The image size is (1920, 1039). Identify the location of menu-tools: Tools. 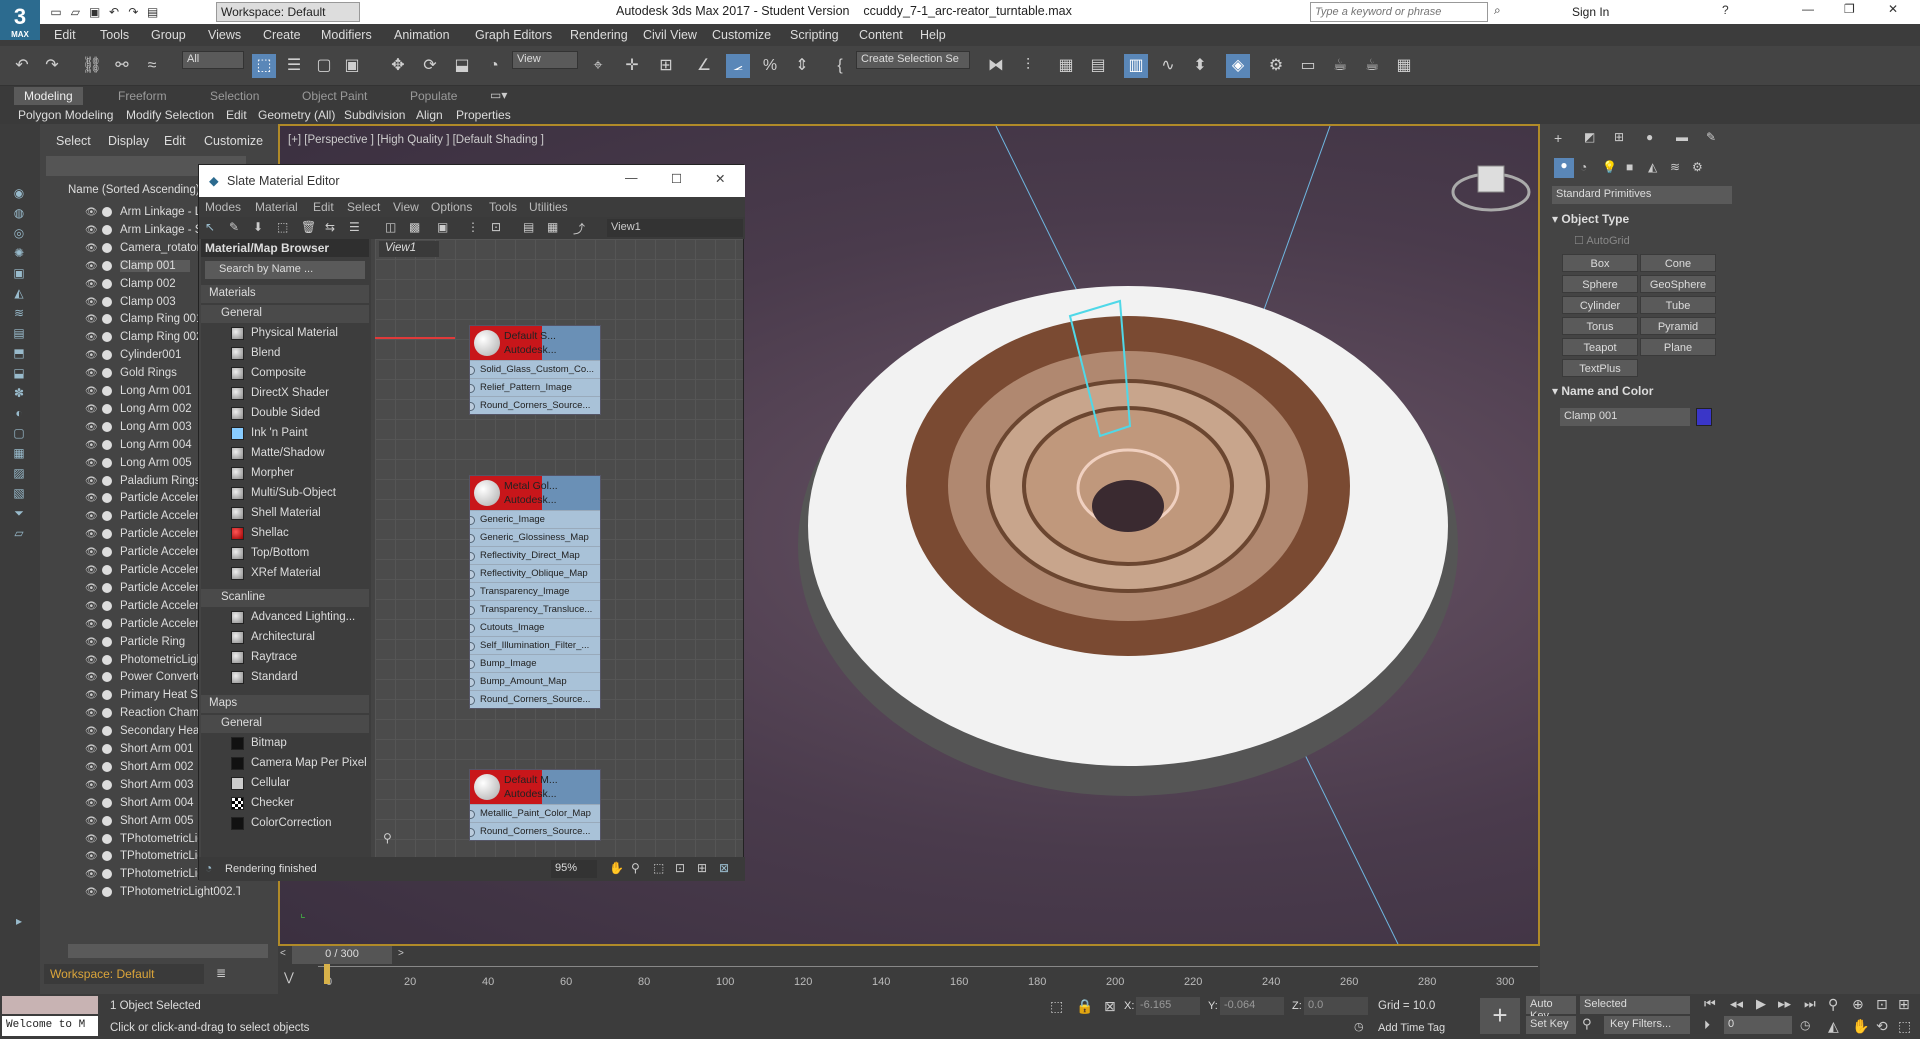
(114, 35).